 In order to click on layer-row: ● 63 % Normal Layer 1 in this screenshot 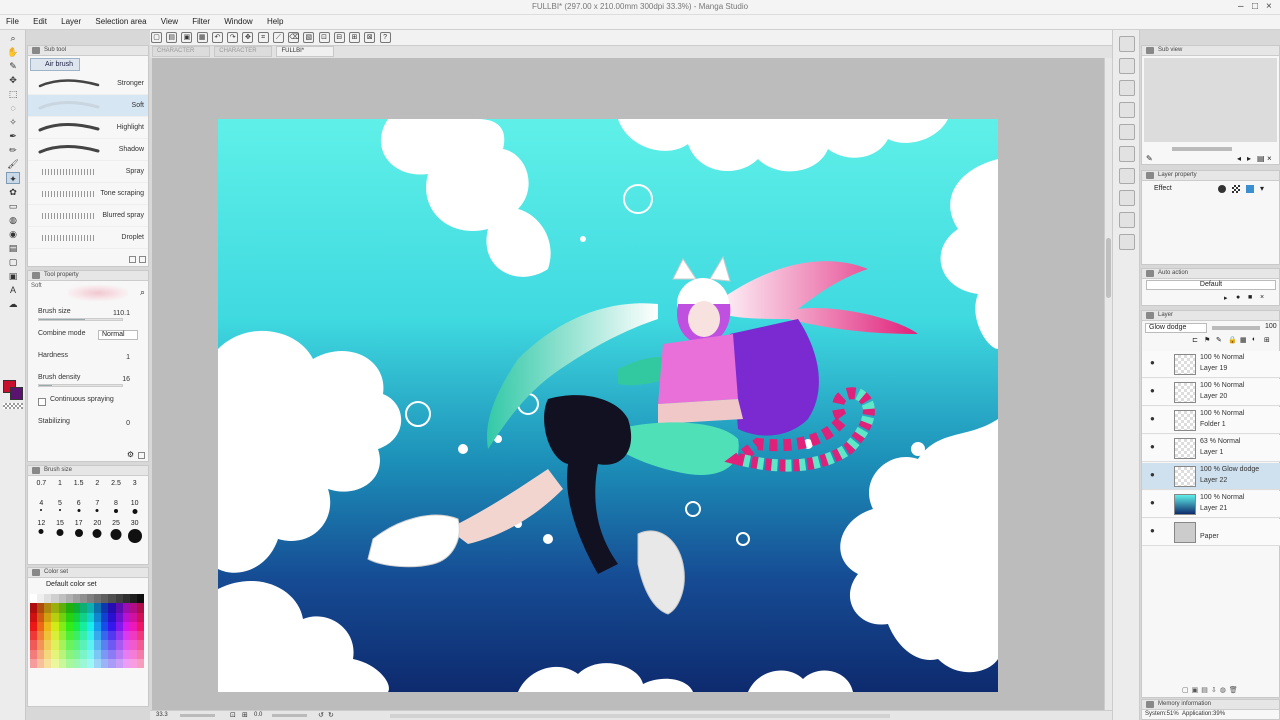, I will do `click(1211, 448)`.